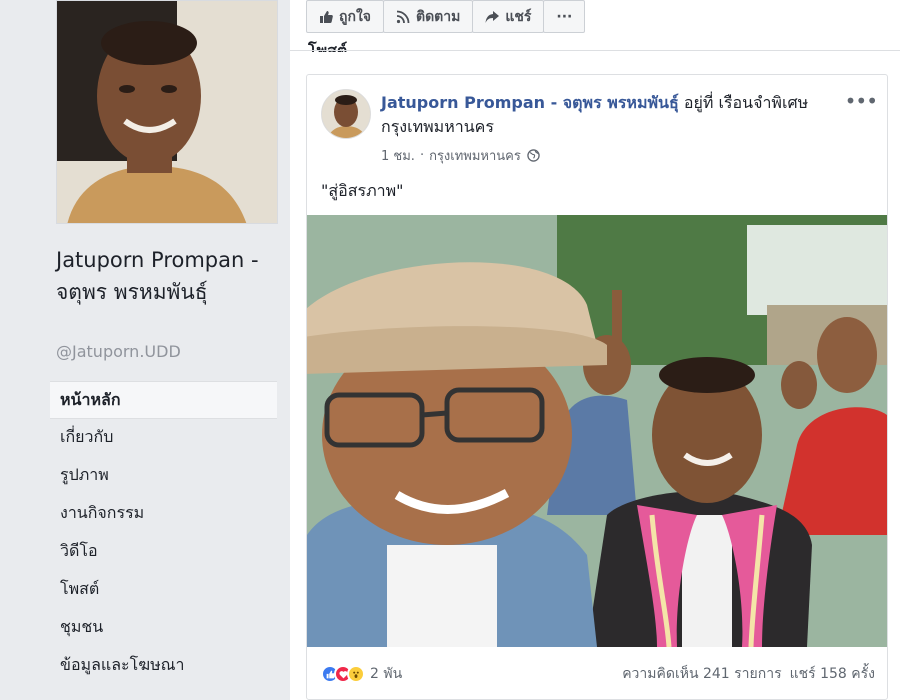  I want to click on post-author-link: Jatuporn Prompan - จตุพร พรหมพันธุ์, so click(530, 102).